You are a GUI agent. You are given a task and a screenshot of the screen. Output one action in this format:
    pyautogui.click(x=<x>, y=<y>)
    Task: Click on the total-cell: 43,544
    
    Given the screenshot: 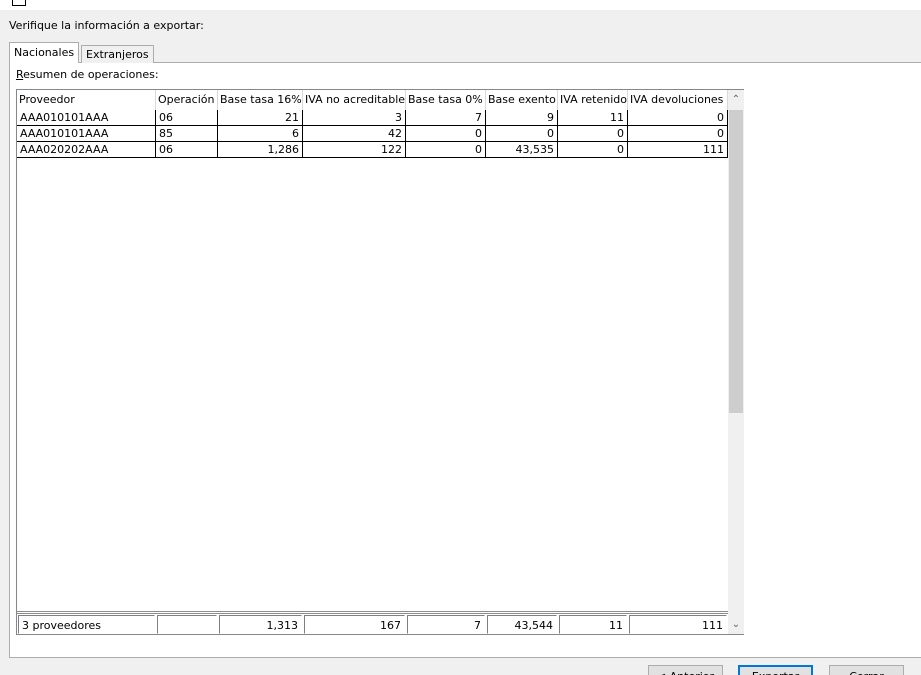 What is the action you would take?
    pyautogui.click(x=522, y=624)
    